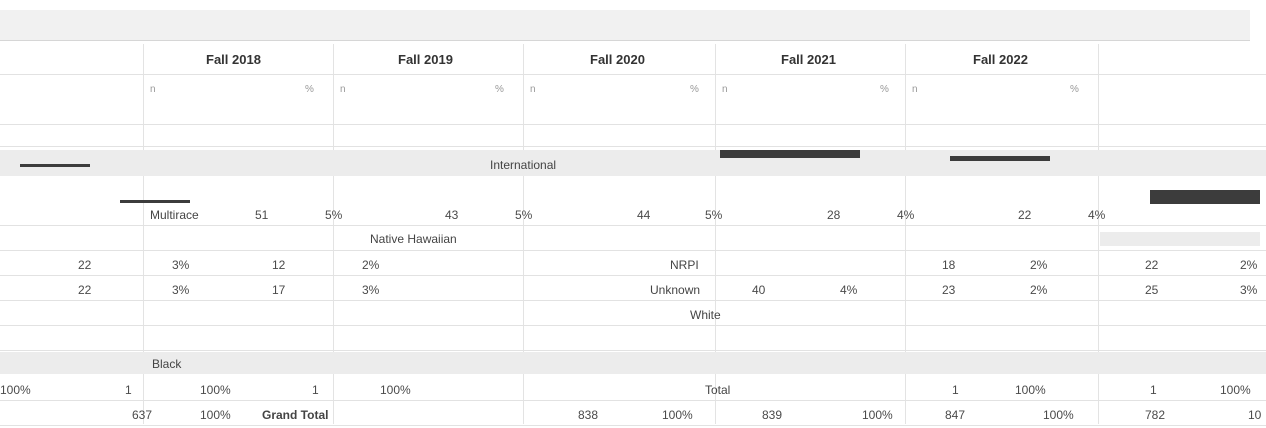 This screenshot has height=428, width=1266. What do you see at coordinates (718, 390) in the screenshot?
I see `row-label-total: Total` at bounding box center [718, 390].